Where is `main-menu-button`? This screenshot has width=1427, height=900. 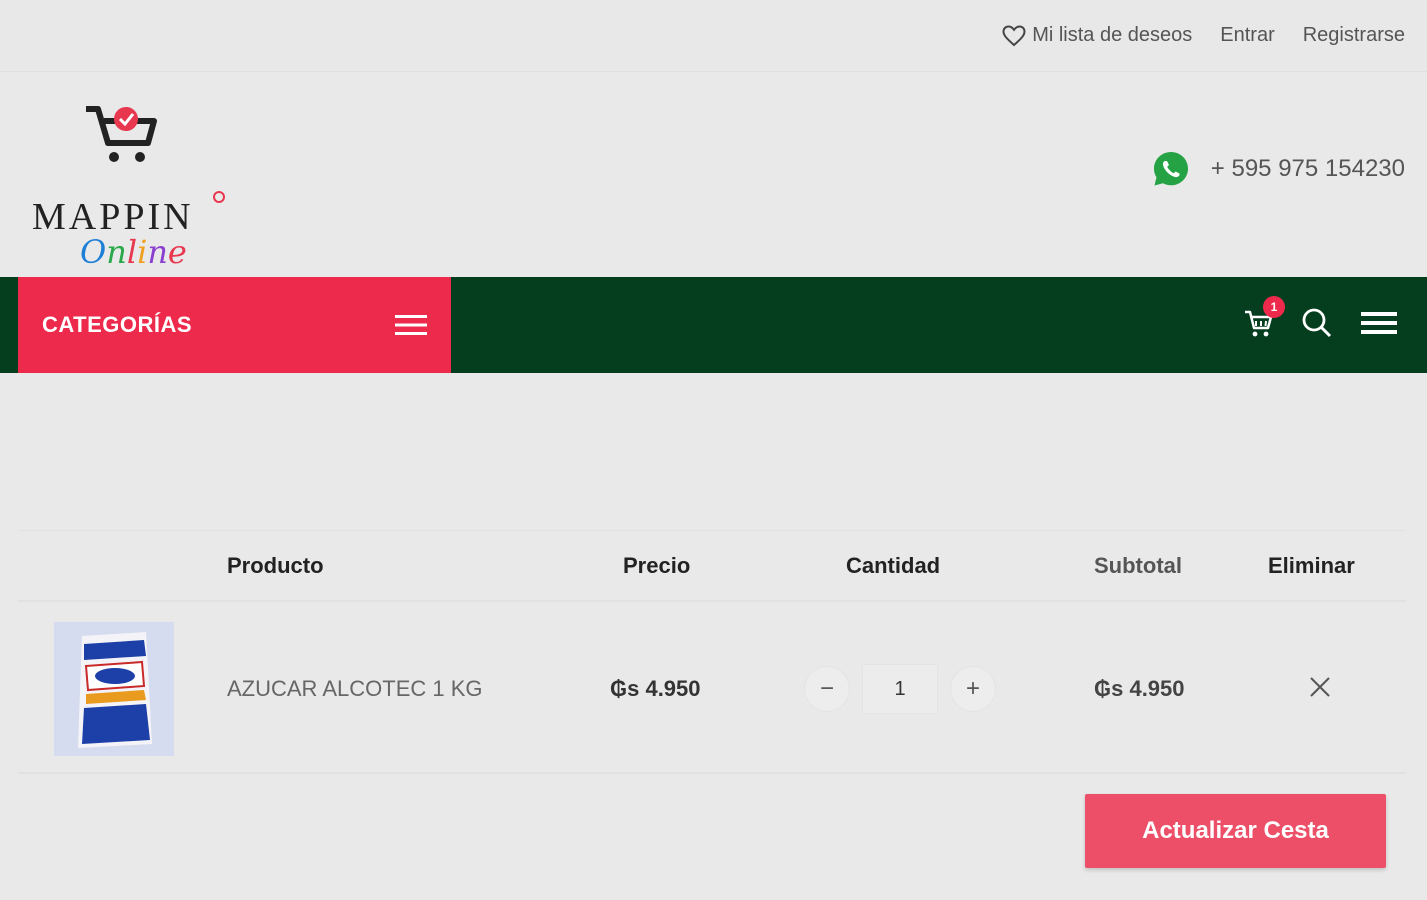 main-menu-button is located at coordinates (1379, 325).